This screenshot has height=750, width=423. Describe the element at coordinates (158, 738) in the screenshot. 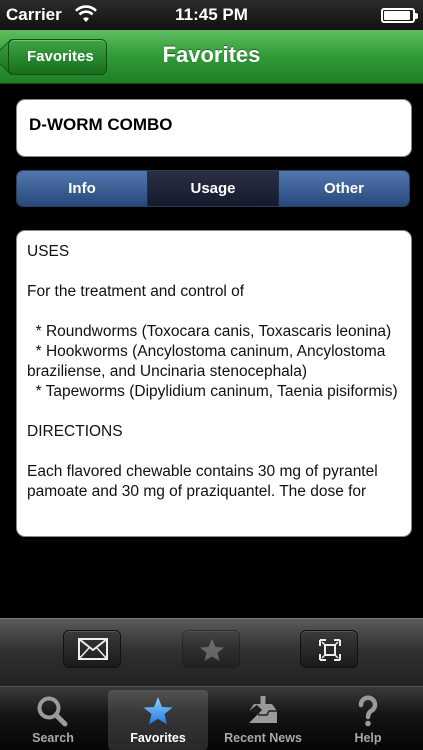

I see `tab-favorites-label: Favorites` at that location.